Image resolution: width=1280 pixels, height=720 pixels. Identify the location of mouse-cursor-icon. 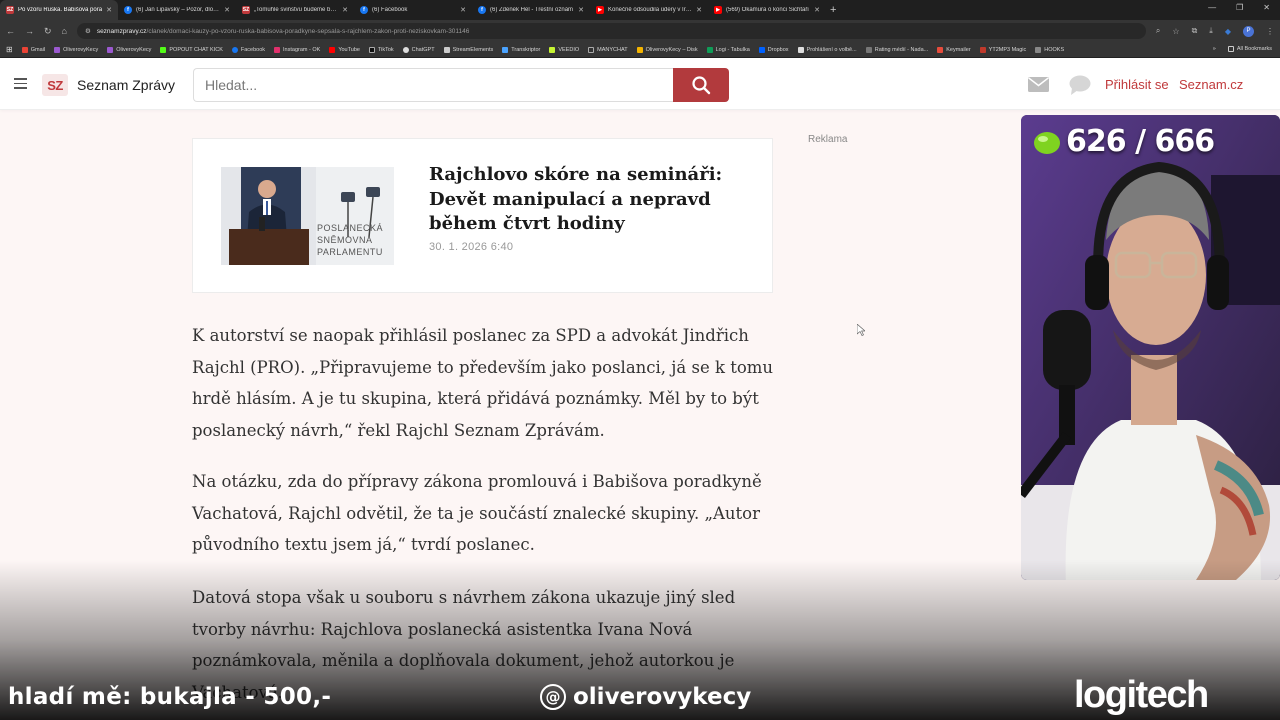
(861, 330).